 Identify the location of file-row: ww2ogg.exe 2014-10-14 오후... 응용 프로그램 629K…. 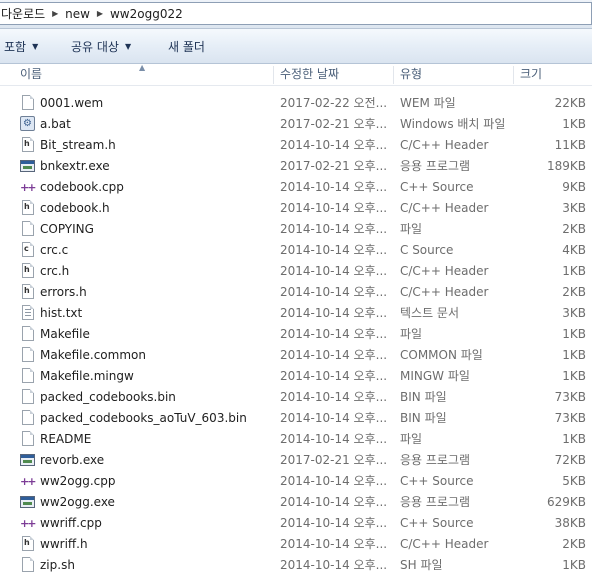
(296, 502).